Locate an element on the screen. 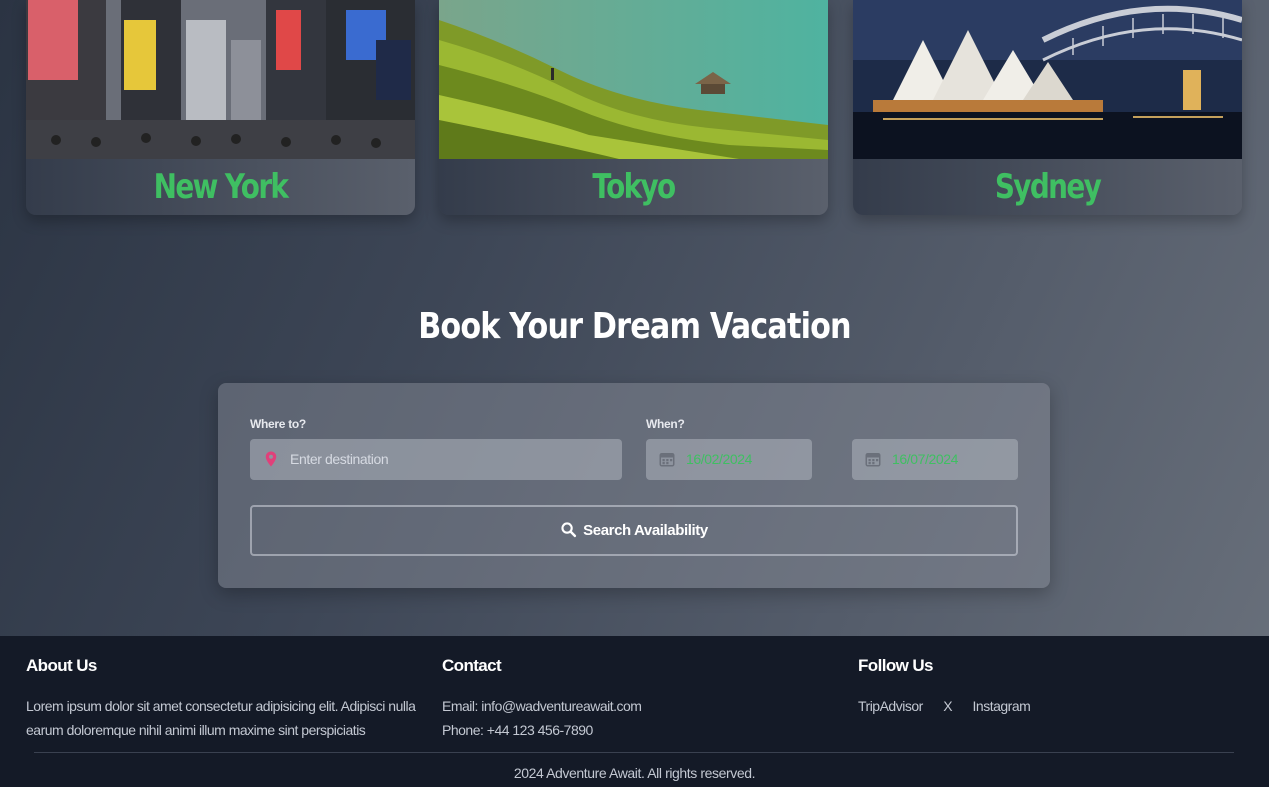 The width and height of the screenshot is (1269, 787). about-title: About Us is located at coordinates (61, 665).